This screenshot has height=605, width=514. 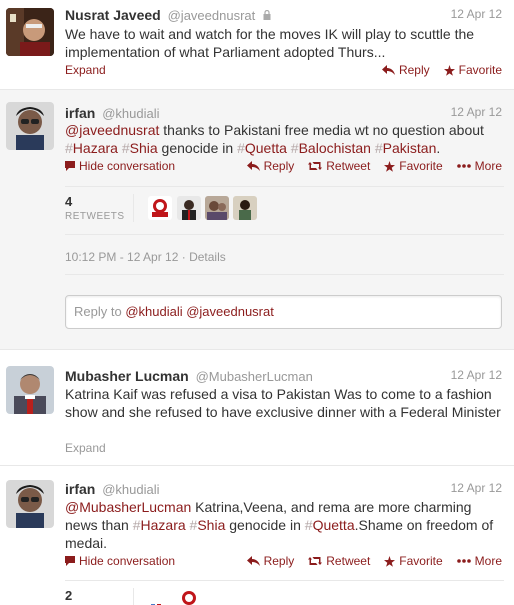 I want to click on fullname: Nusrat Javeed, so click(x=113, y=15).